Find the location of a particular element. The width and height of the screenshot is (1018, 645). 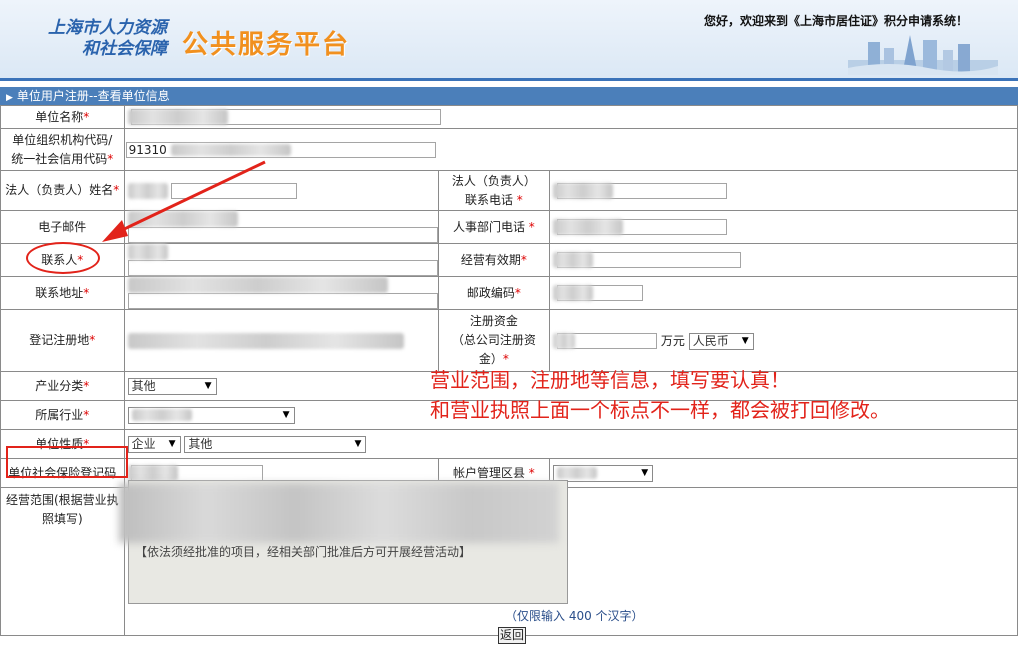

row-reg-place: 登记注册地* 注册资金 （总公司注册资 金）* 万元 人民币 ▼ is located at coordinates (509, 340).